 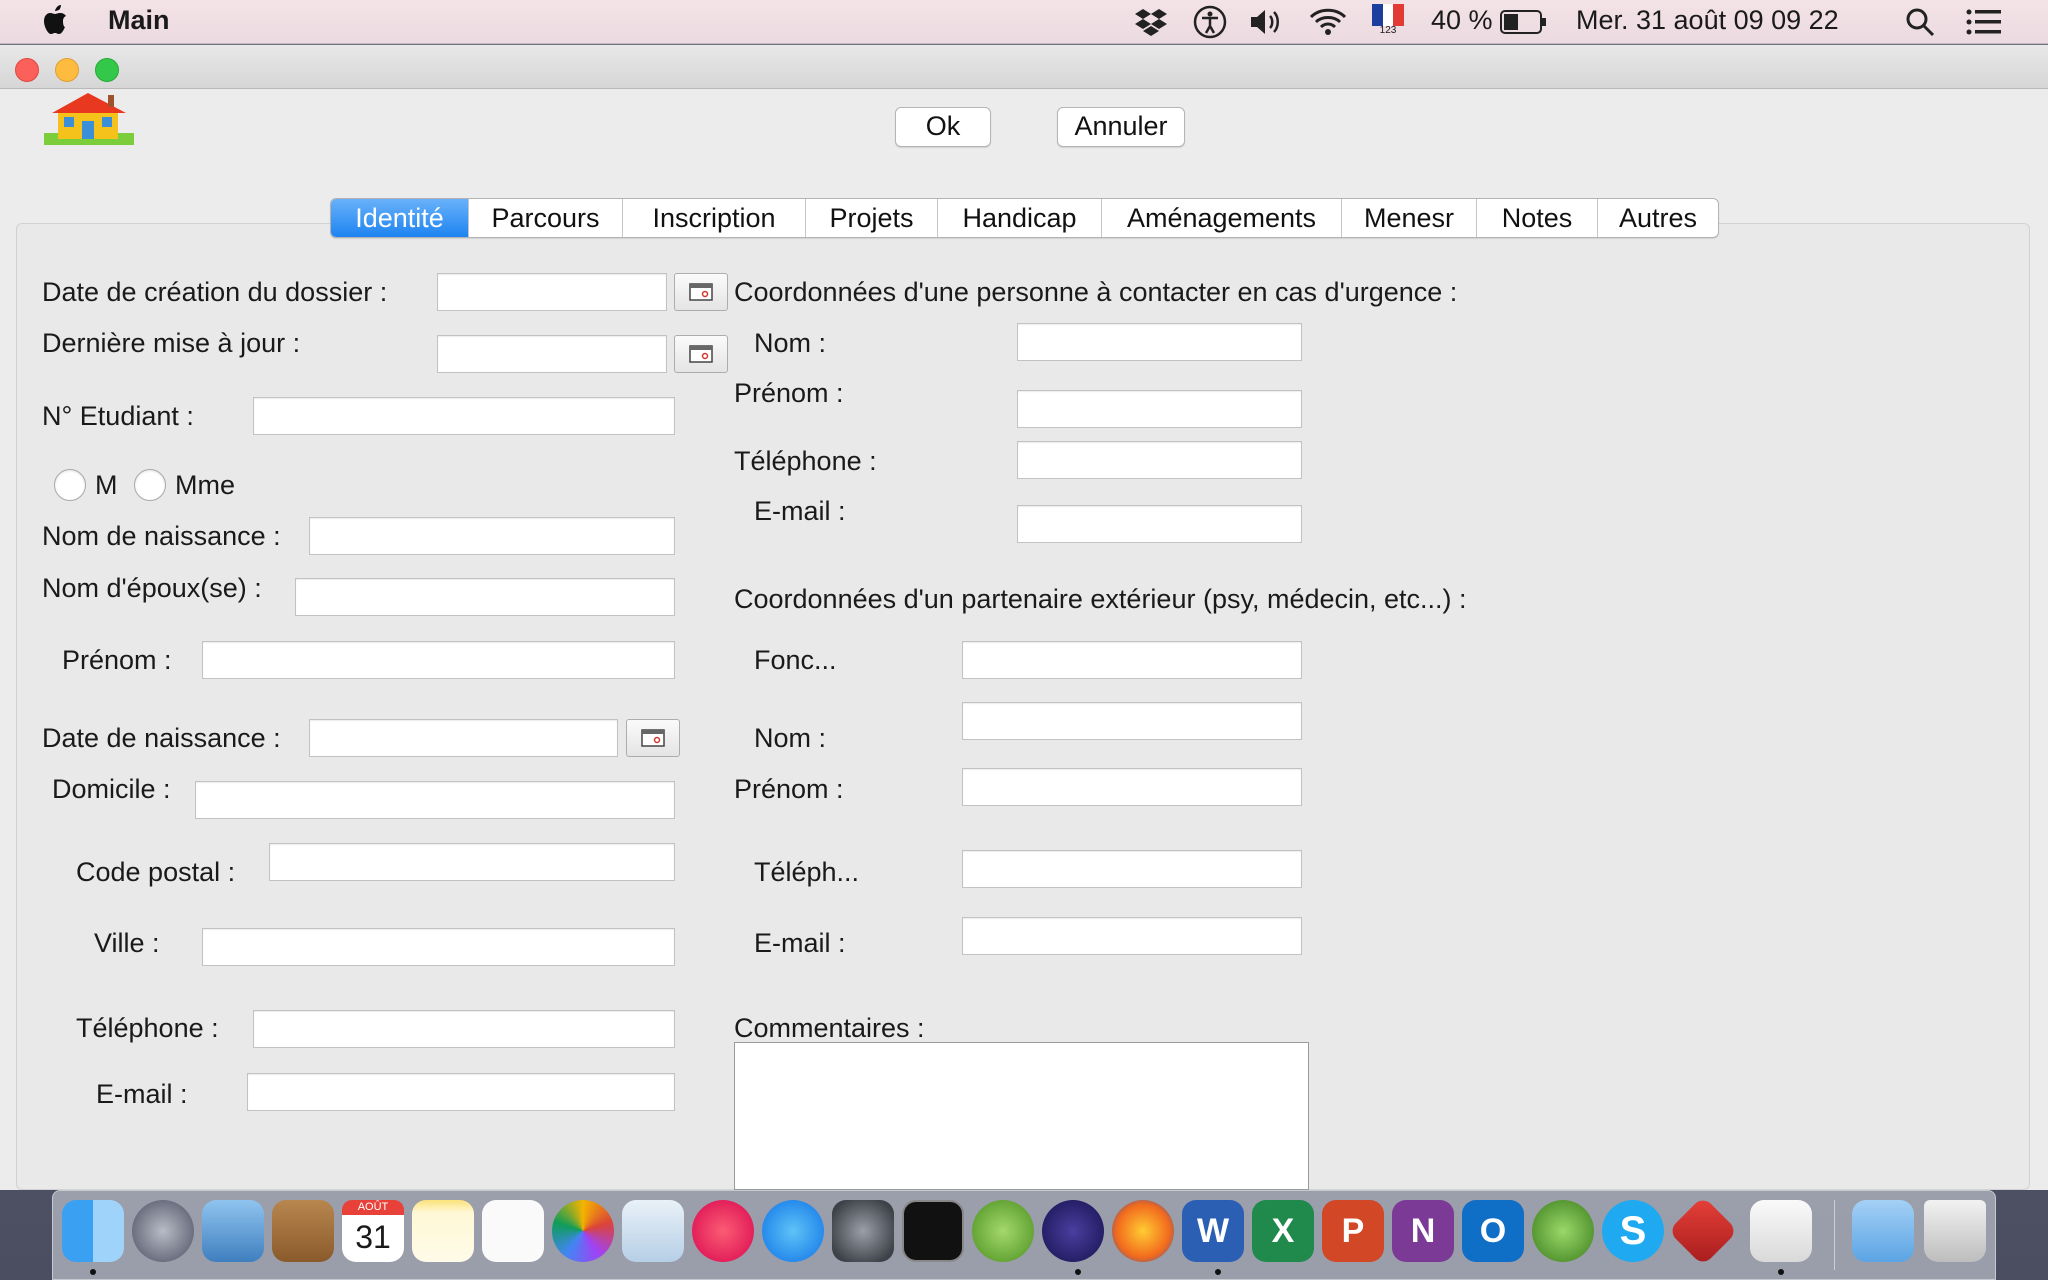 I want to click on urgence-email-field, so click(x=1159, y=524).